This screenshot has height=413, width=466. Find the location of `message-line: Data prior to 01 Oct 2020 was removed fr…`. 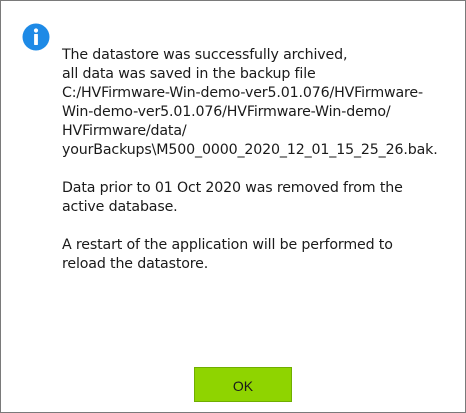

message-line: Data prior to 01 Oct 2020 was removed fr… is located at coordinates (232, 188).